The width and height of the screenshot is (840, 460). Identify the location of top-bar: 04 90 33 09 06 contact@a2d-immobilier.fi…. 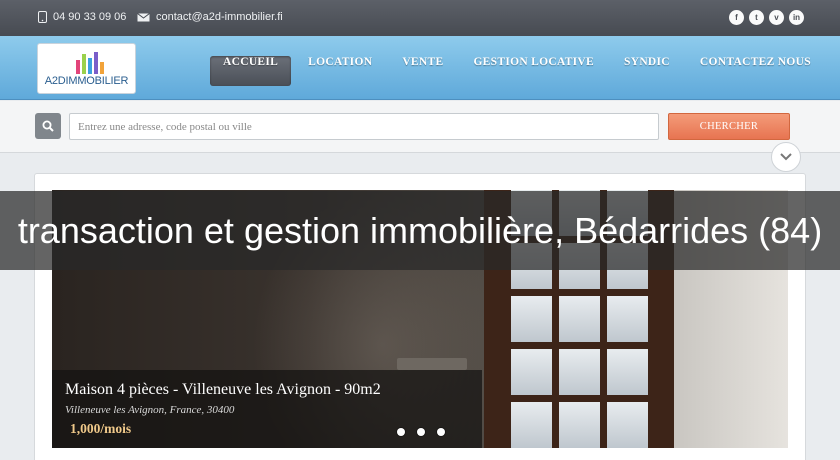
(420, 18).